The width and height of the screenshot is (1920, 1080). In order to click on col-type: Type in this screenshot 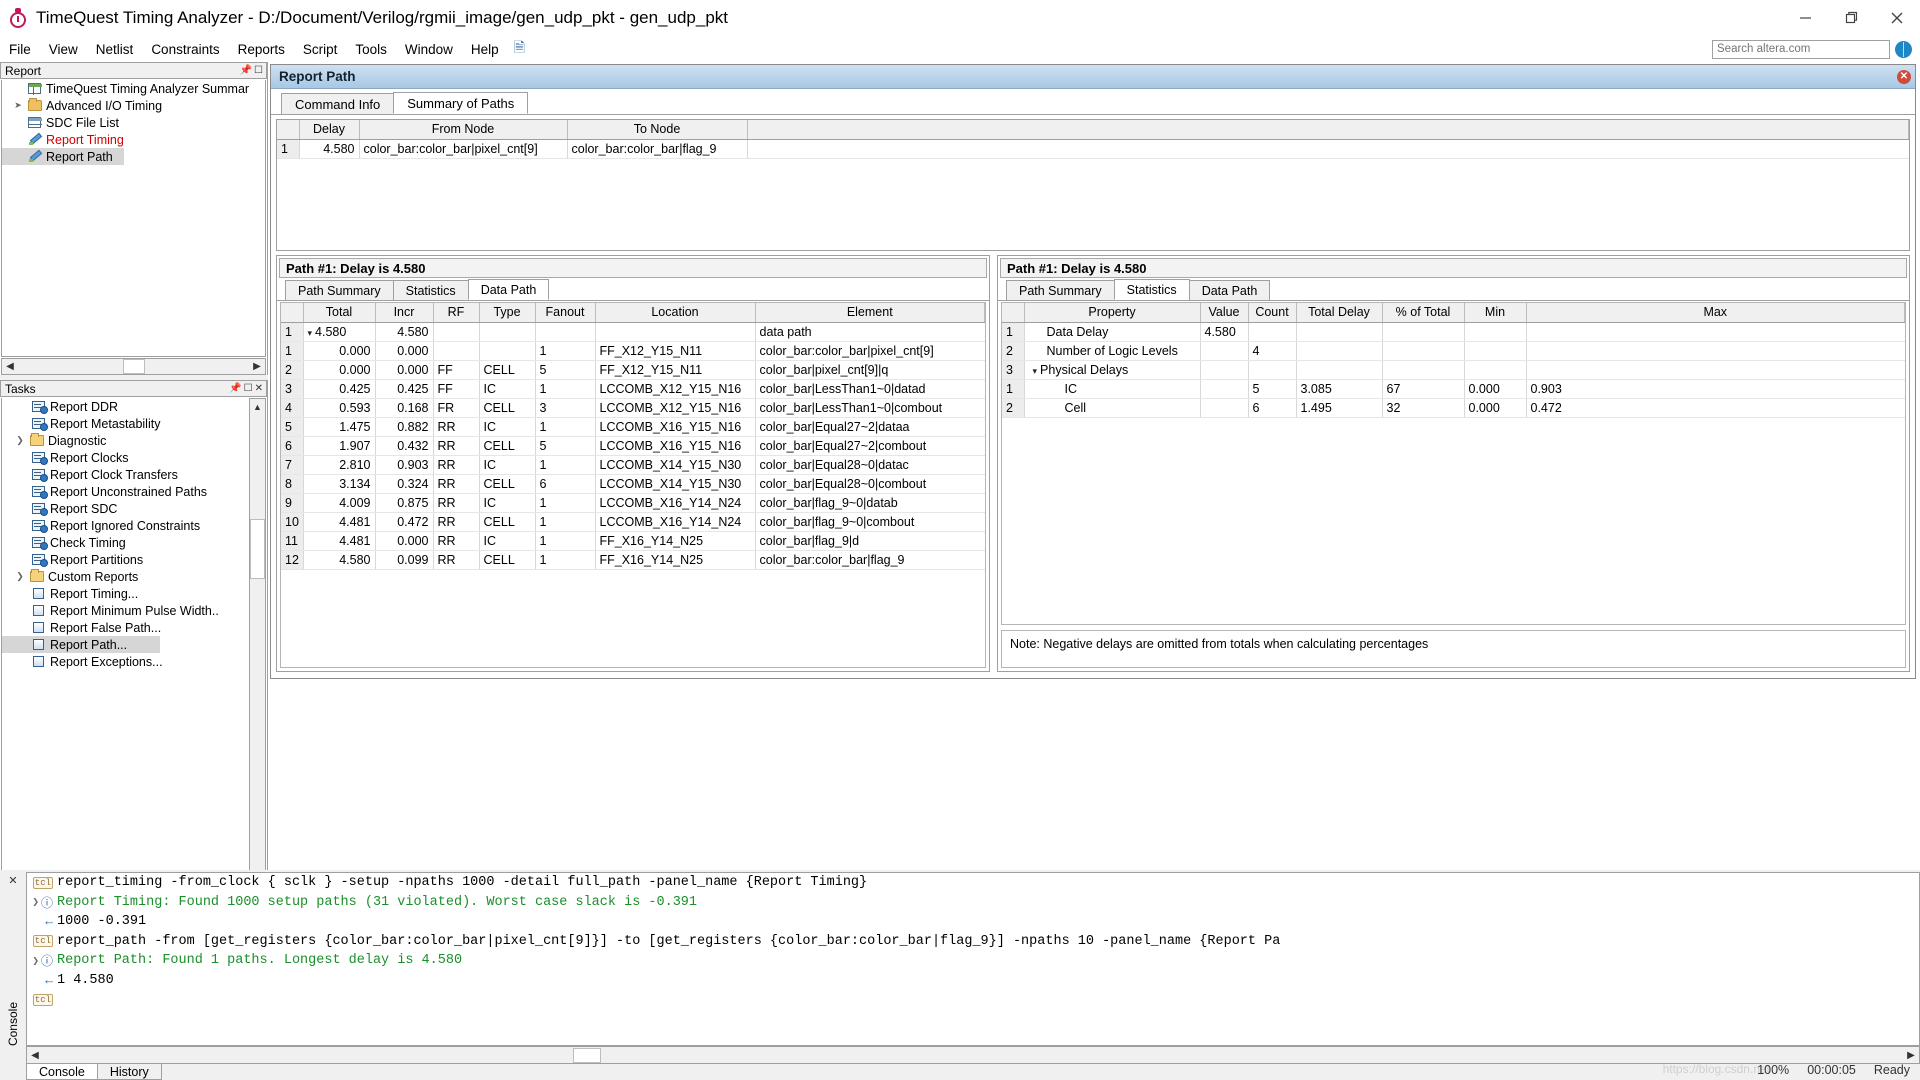, I will do `click(507, 313)`.